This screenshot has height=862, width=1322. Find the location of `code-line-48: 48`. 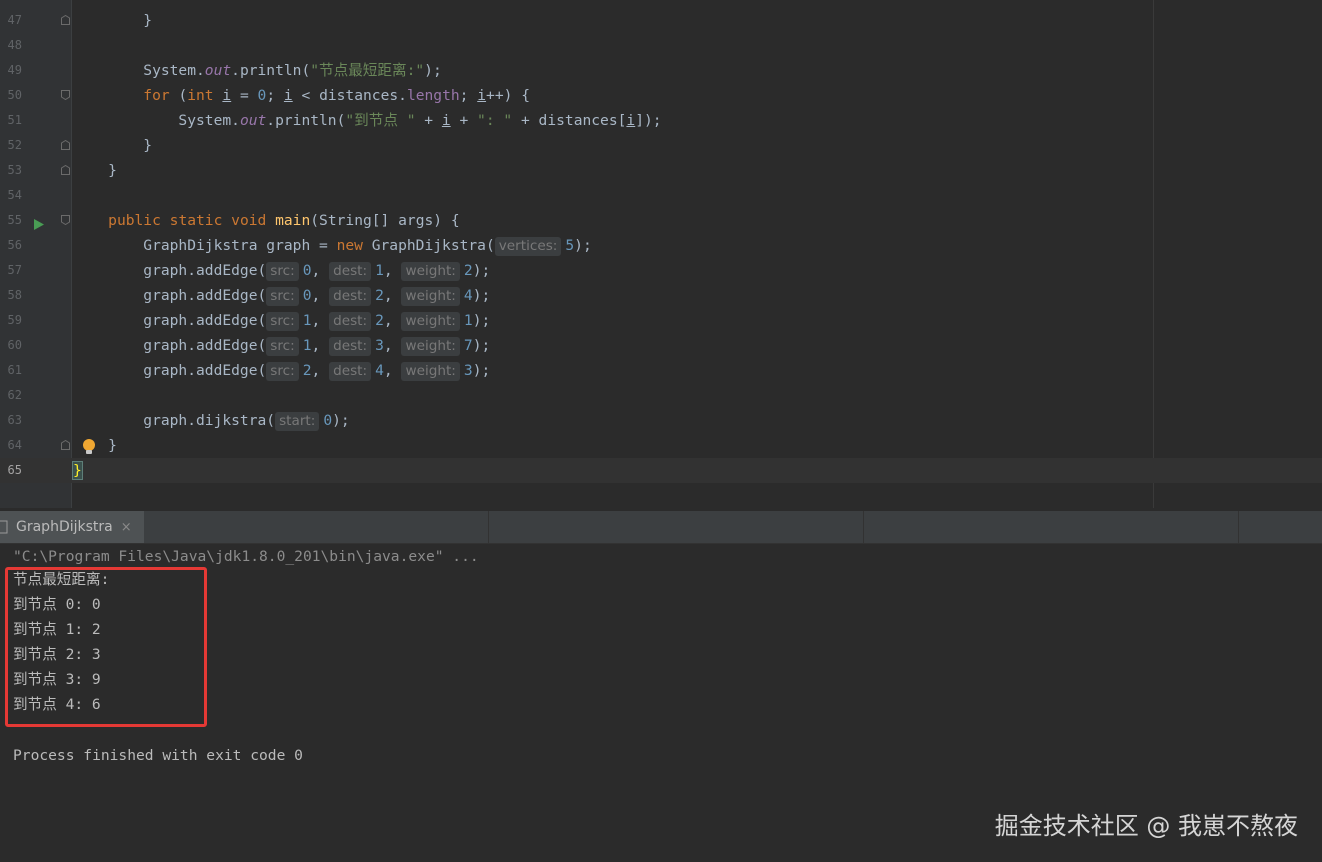

code-line-48: 48 is located at coordinates (661, 45).